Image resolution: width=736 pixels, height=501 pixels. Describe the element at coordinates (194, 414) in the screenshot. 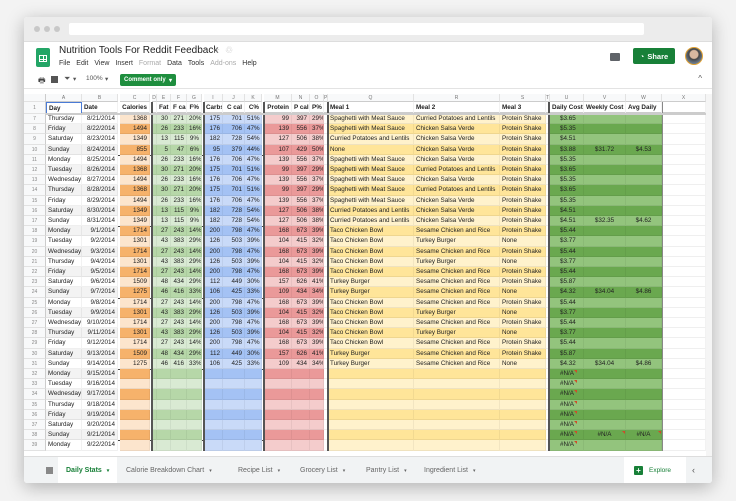

I see `cell-fp` at that location.